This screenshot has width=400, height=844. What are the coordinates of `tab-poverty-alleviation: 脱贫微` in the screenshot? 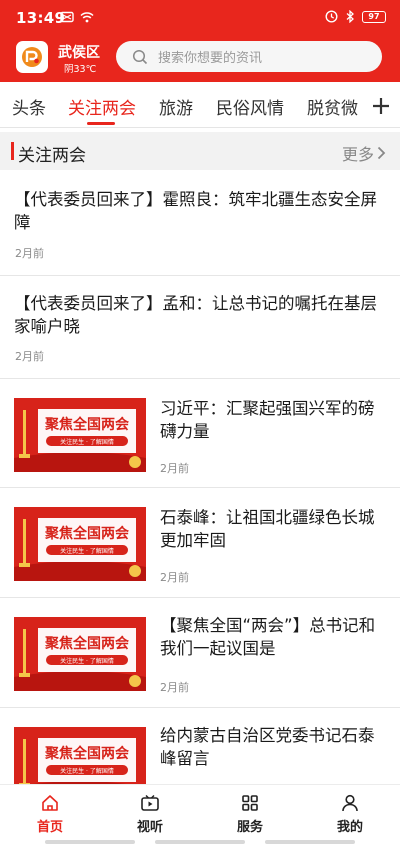 It's located at (332, 106).